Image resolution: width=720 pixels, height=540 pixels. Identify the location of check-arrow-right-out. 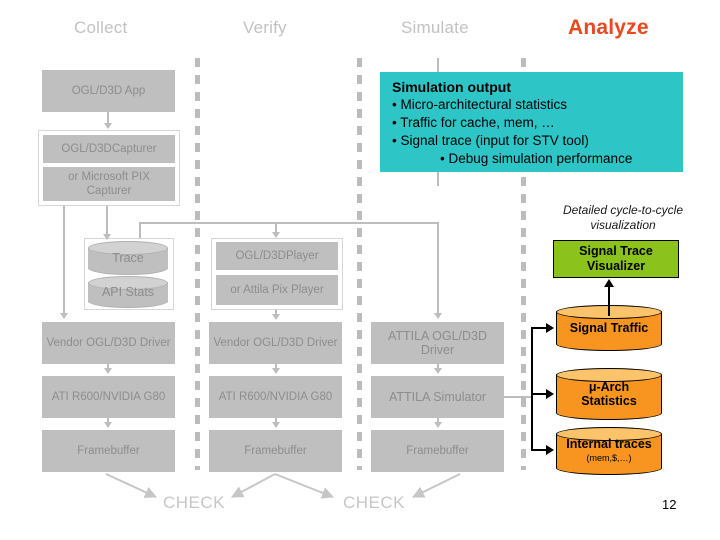
(436, 485).